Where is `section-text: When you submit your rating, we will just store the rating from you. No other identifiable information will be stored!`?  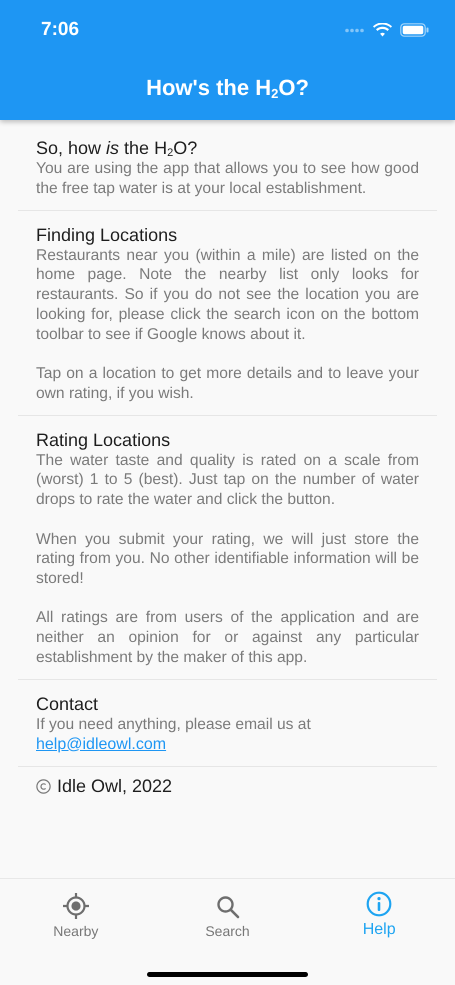 section-text: When you submit your rating, we will just store the rating from you. No other identifiable information will be stored! is located at coordinates (227, 559).